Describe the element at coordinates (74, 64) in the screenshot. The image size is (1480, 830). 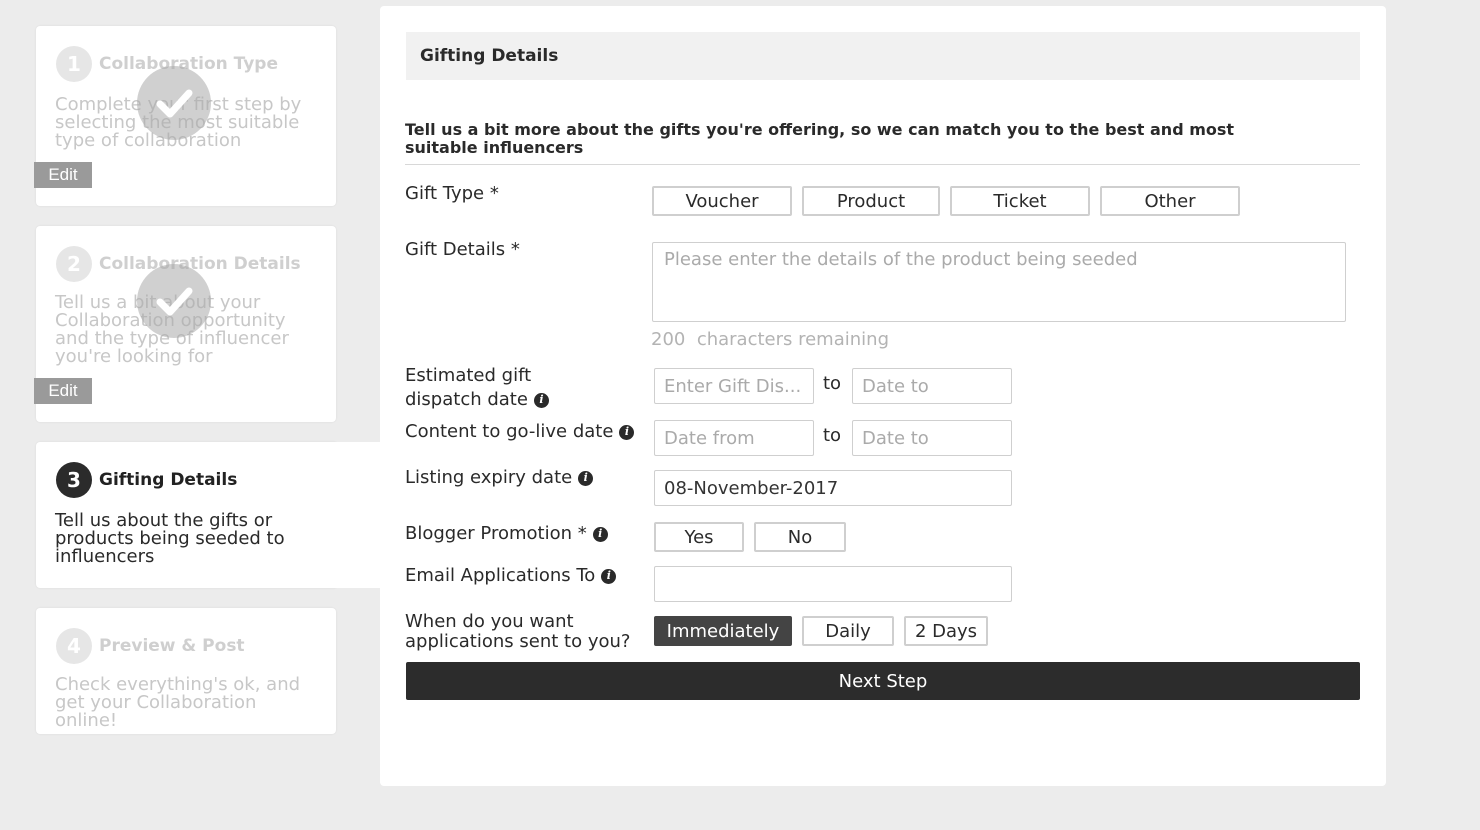
I see `step-number: 1` at that location.